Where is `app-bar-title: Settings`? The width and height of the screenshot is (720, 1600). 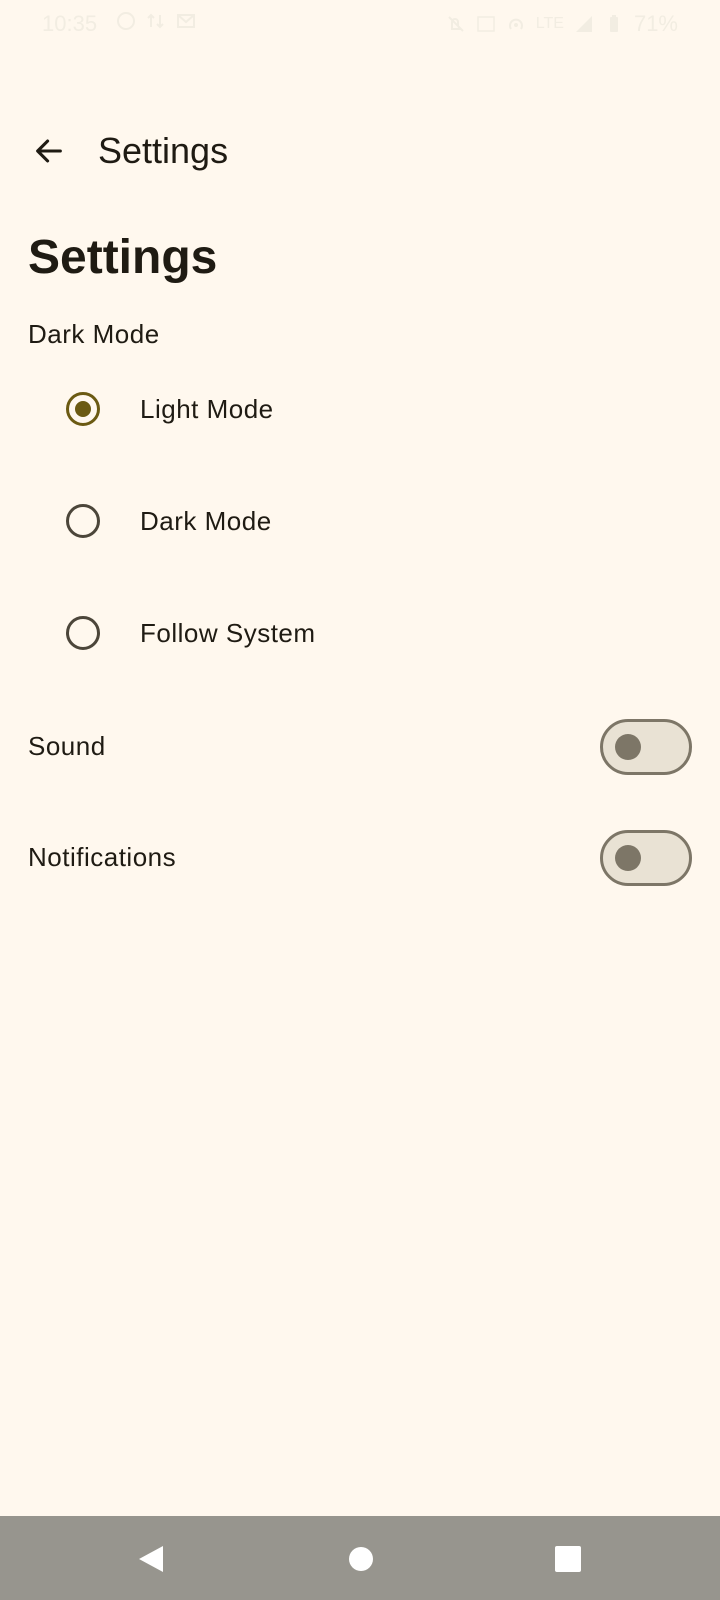 app-bar-title: Settings is located at coordinates (163, 150).